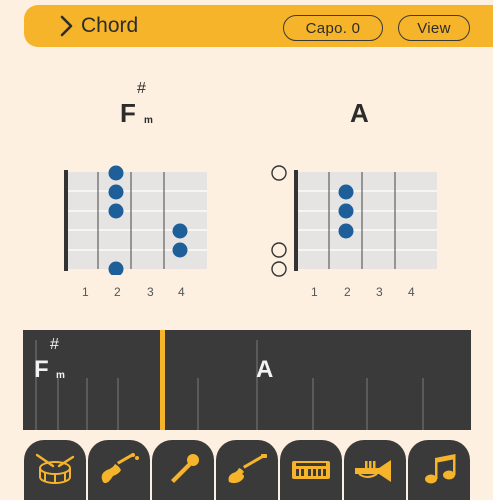 The width and height of the screenshot is (493, 500). Describe the element at coordinates (60, 375) in the screenshot. I see `timeline-chord-1-quality: m` at that location.